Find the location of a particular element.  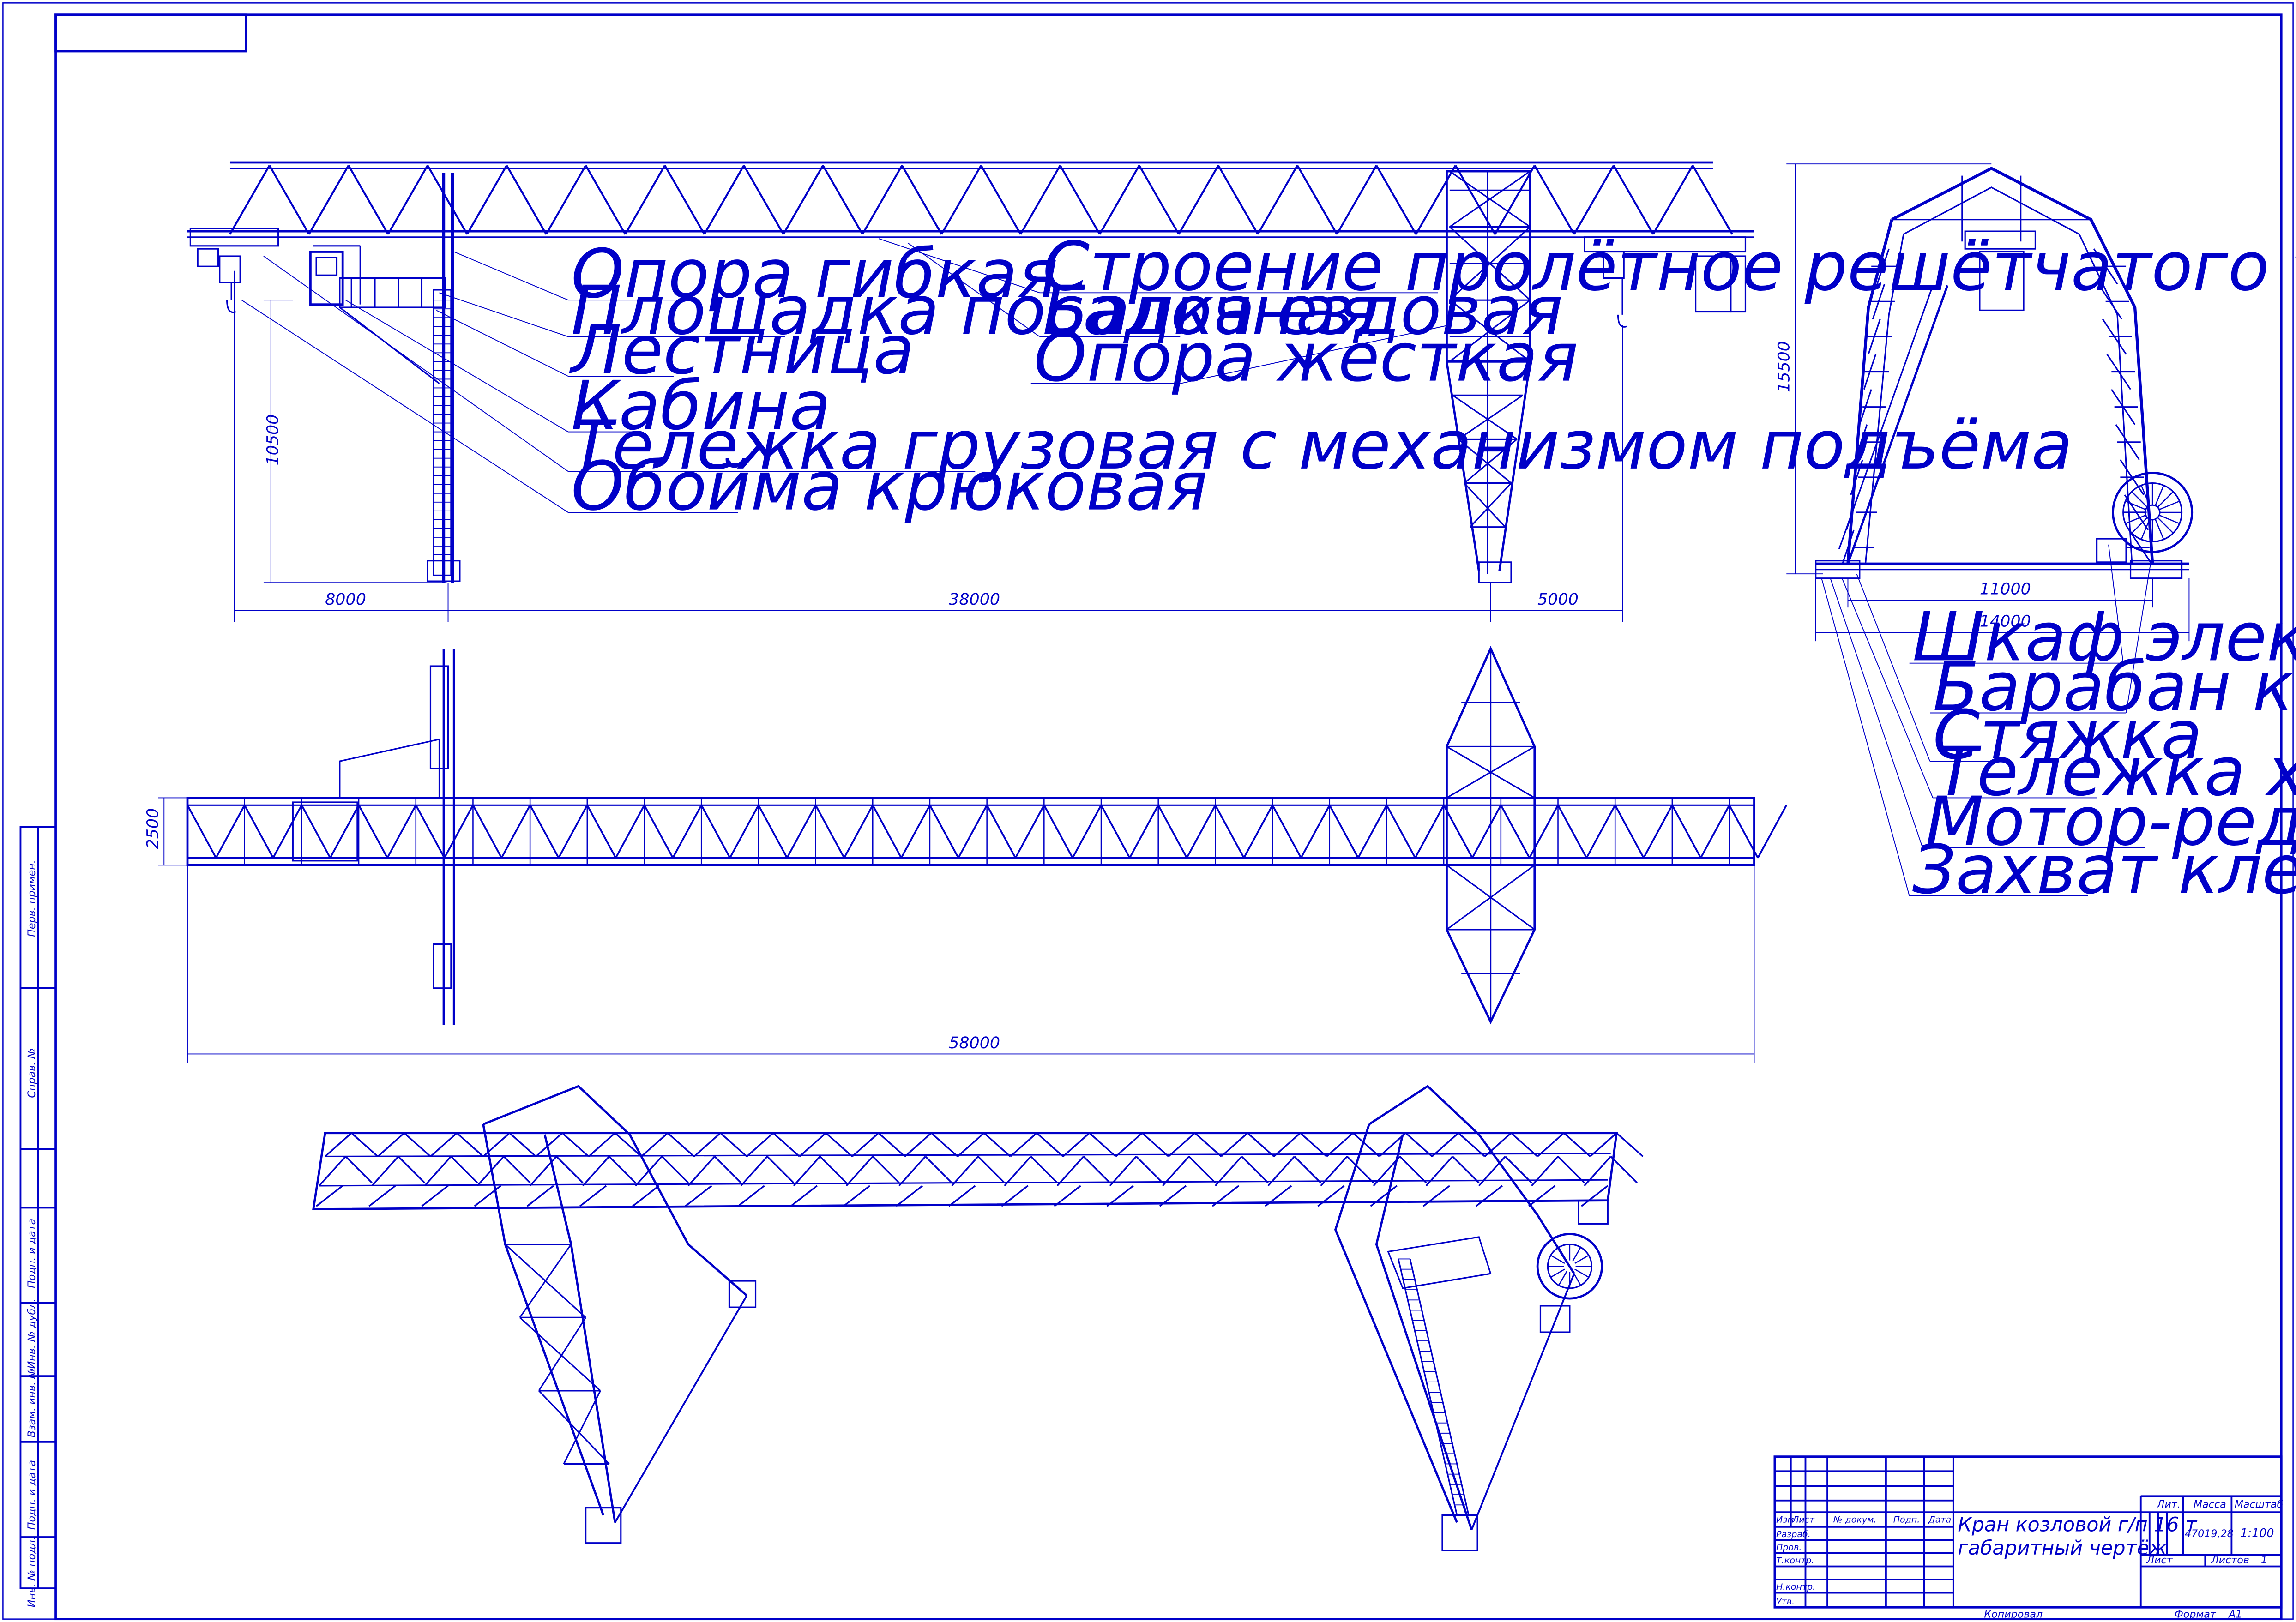

stamp-podp-data-2: Подп. и дата is located at coordinates (32, 1495).